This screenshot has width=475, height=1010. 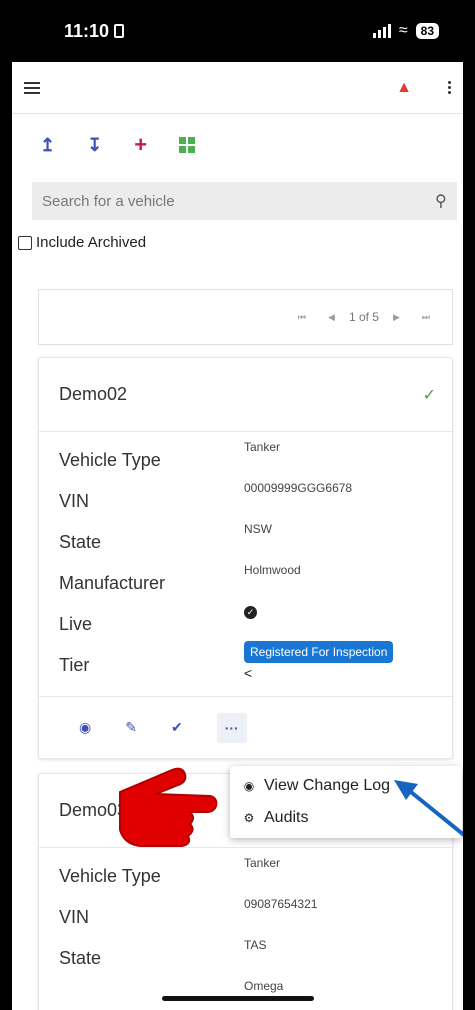 What do you see at coordinates (87, 30) in the screenshot?
I see `clock-text: 11:10` at bounding box center [87, 30].